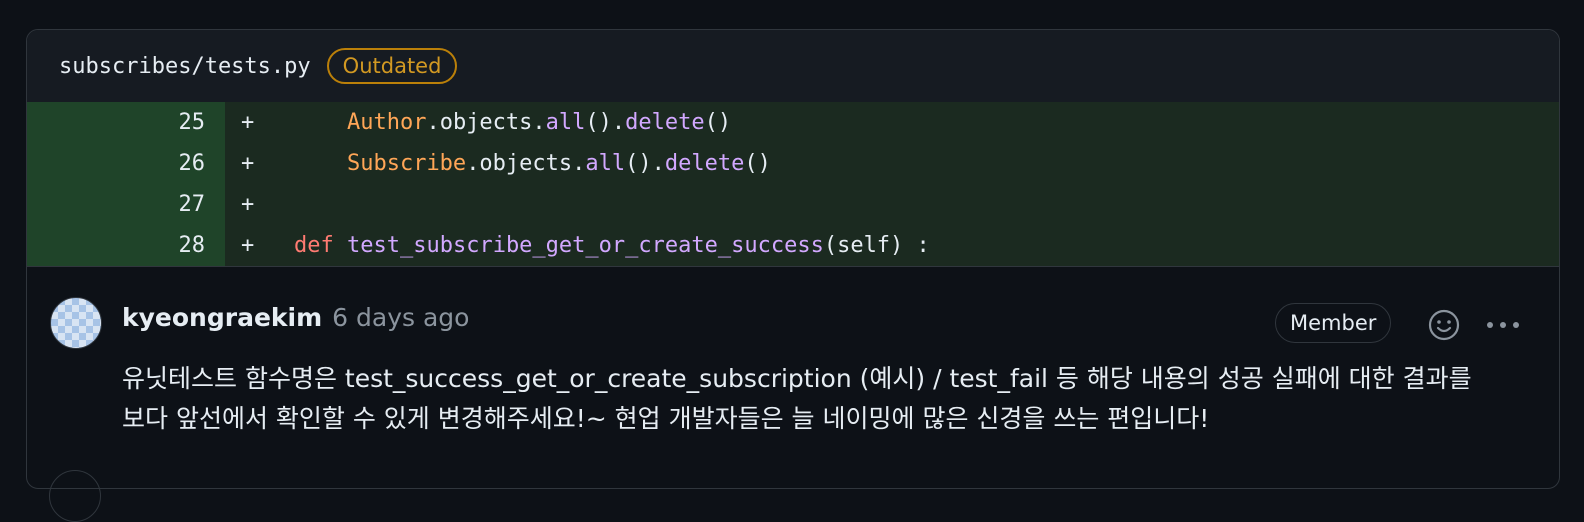  I want to click on file-path-link: subscribes/tests.py, so click(185, 66).